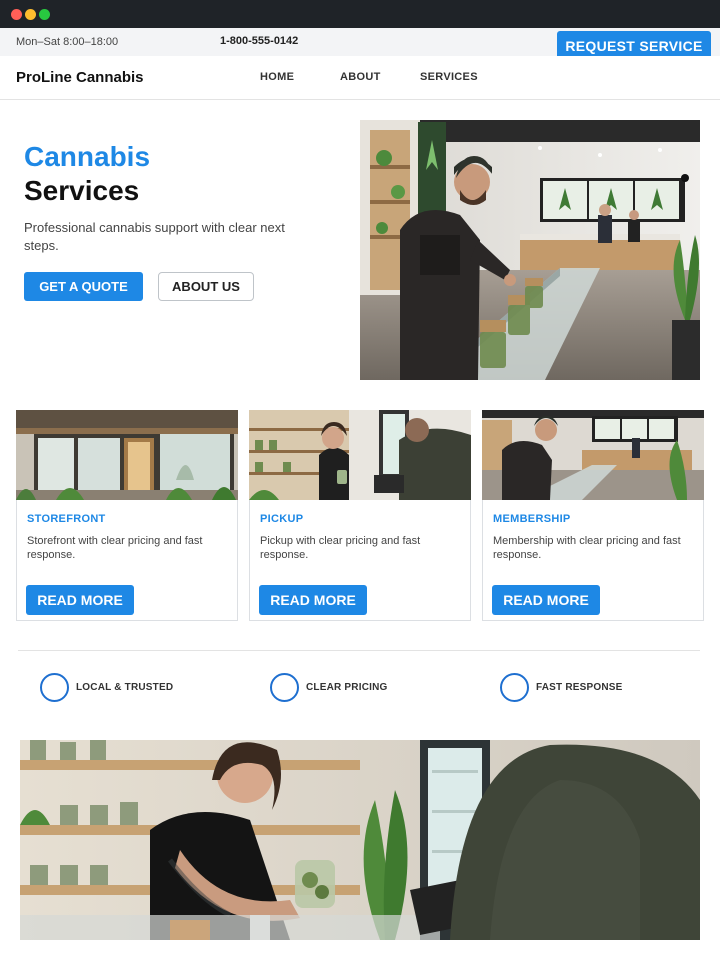 The image size is (720, 960). What do you see at coordinates (66, 519) in the screenshot?
I see `card-title: STOREFRONT` at bounding box center [66, 519].